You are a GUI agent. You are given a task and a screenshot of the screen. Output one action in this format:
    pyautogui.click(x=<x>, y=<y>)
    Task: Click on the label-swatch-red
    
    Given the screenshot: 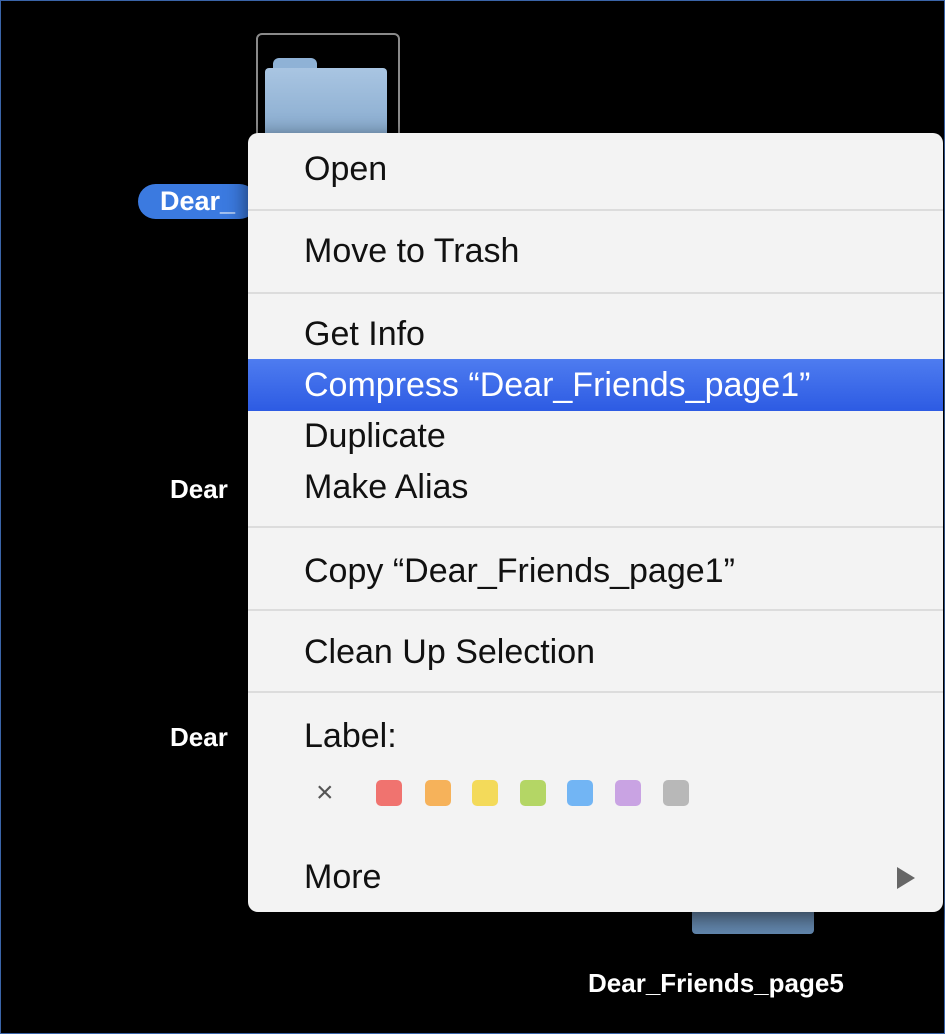 What is the action you would take?
    pyautogui.click(x=389, y=793)
    